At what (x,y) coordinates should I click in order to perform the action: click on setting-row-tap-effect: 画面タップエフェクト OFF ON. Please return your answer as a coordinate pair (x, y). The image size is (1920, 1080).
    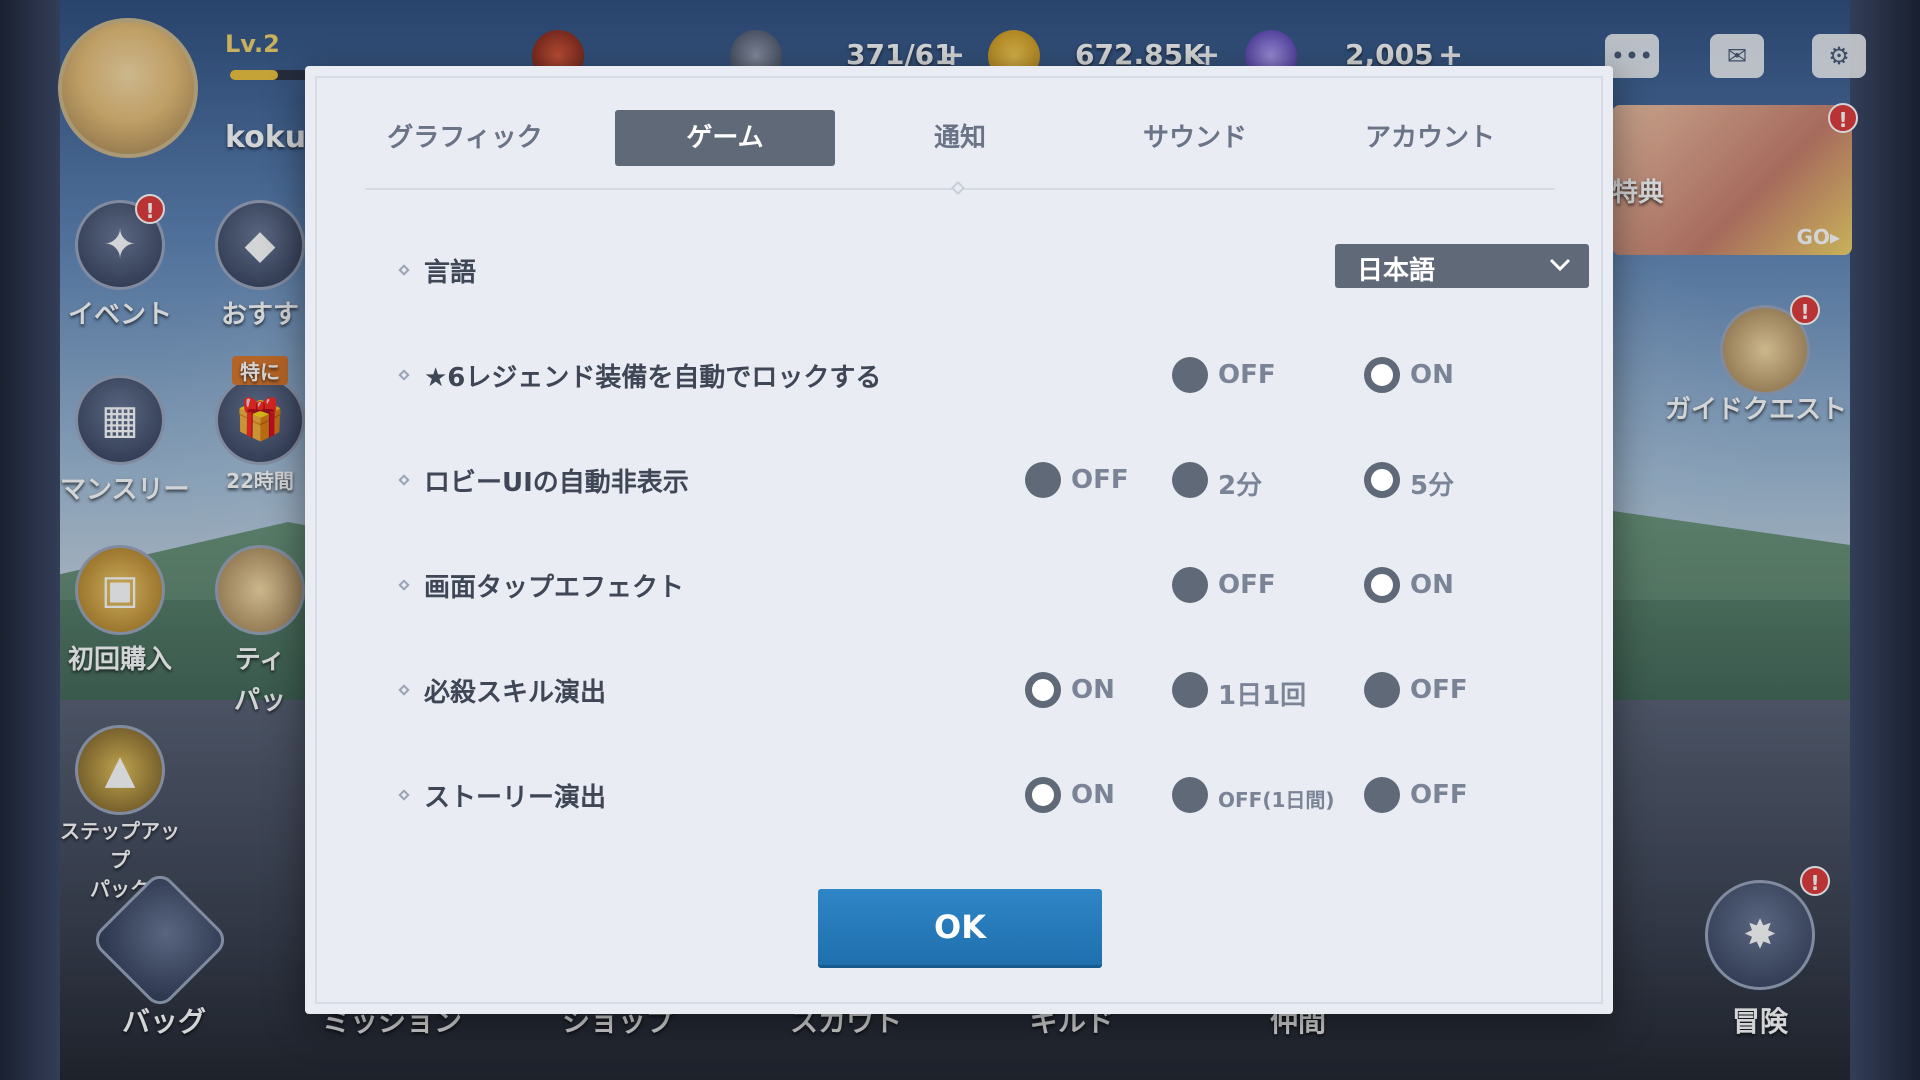
    Looking at the image, I should click on (964, 586).